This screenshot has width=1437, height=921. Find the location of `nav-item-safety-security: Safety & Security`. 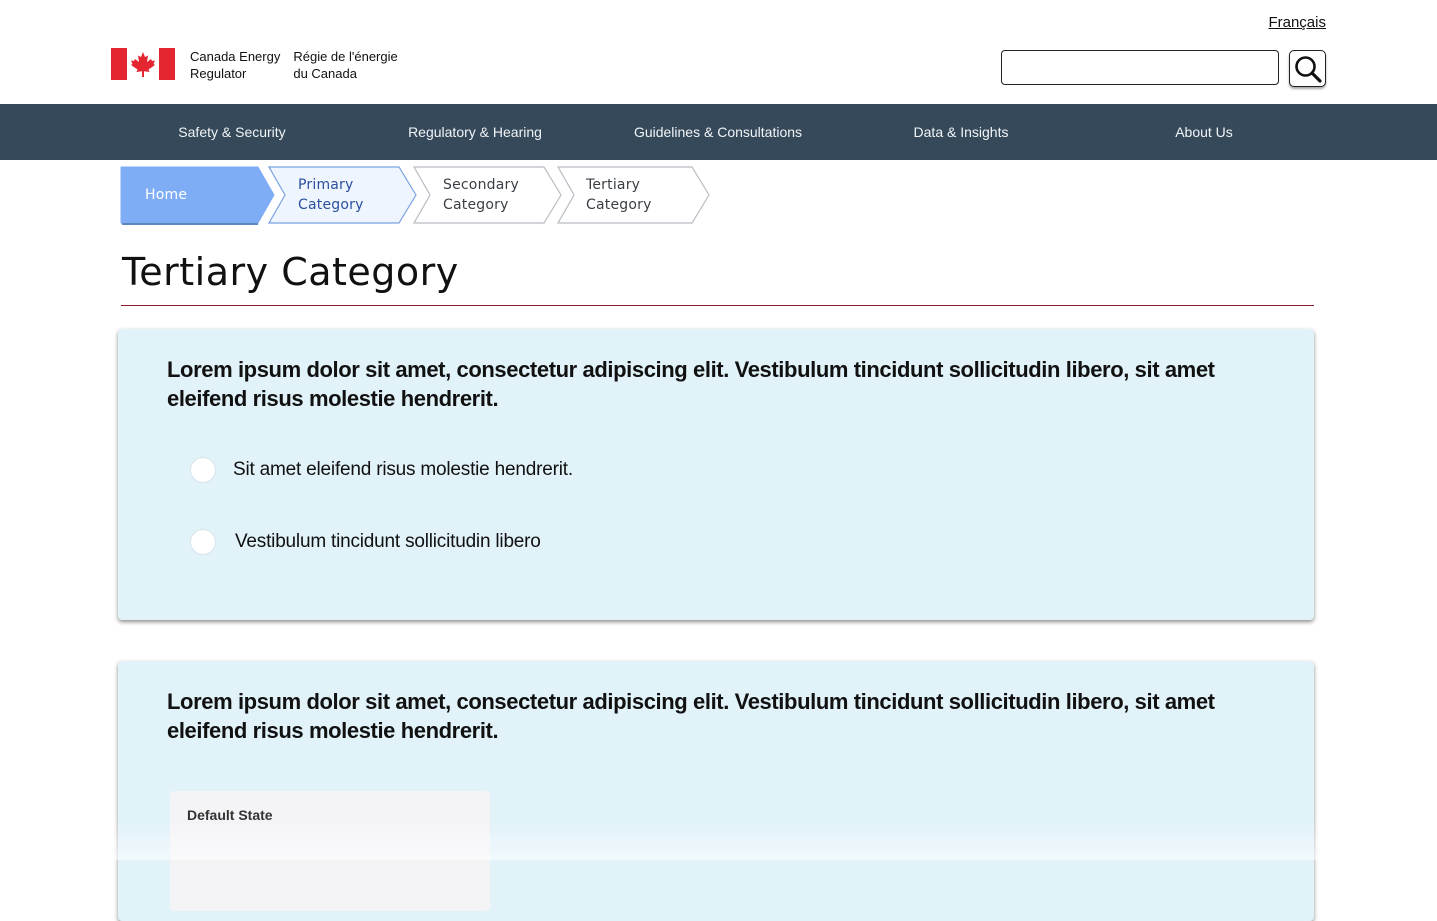

nav-item-safety-security: Safety & Security is located at coordinates (231, 132).